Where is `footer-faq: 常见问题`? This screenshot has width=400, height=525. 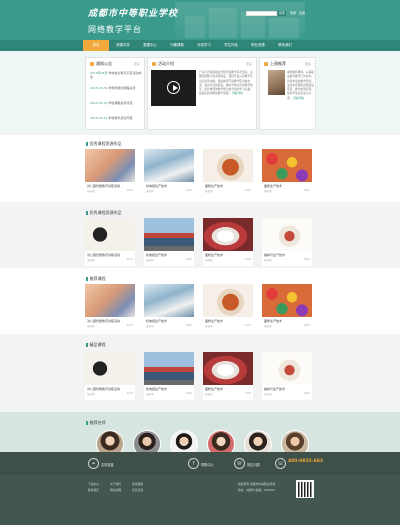
footer-faq: 常见问题 is located at coordinates (253, 464).